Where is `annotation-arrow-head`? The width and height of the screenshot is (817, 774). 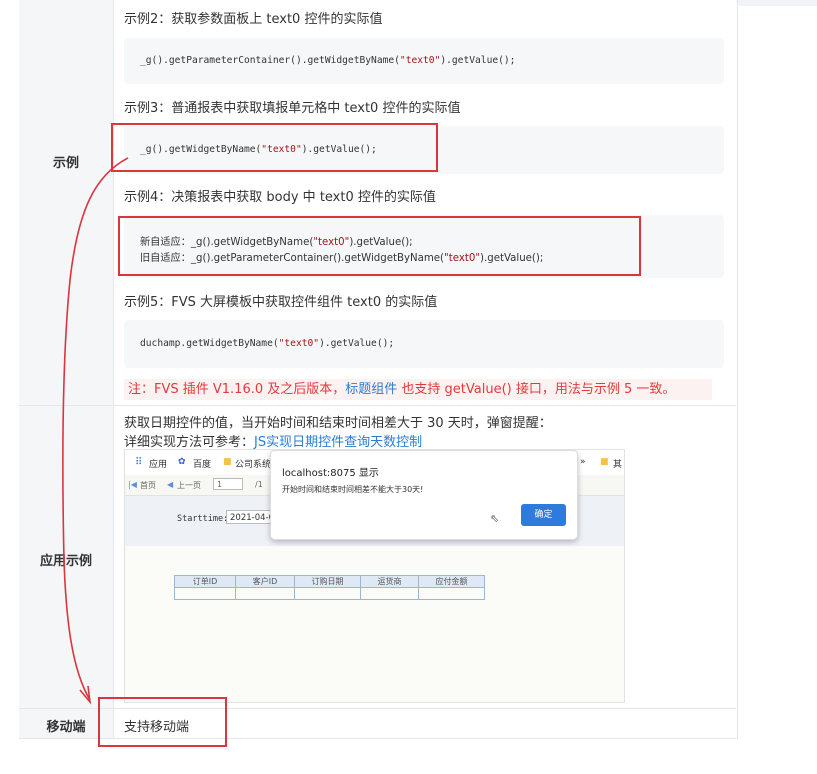
annotation-arrow-head is located at coordinates (85, 695).